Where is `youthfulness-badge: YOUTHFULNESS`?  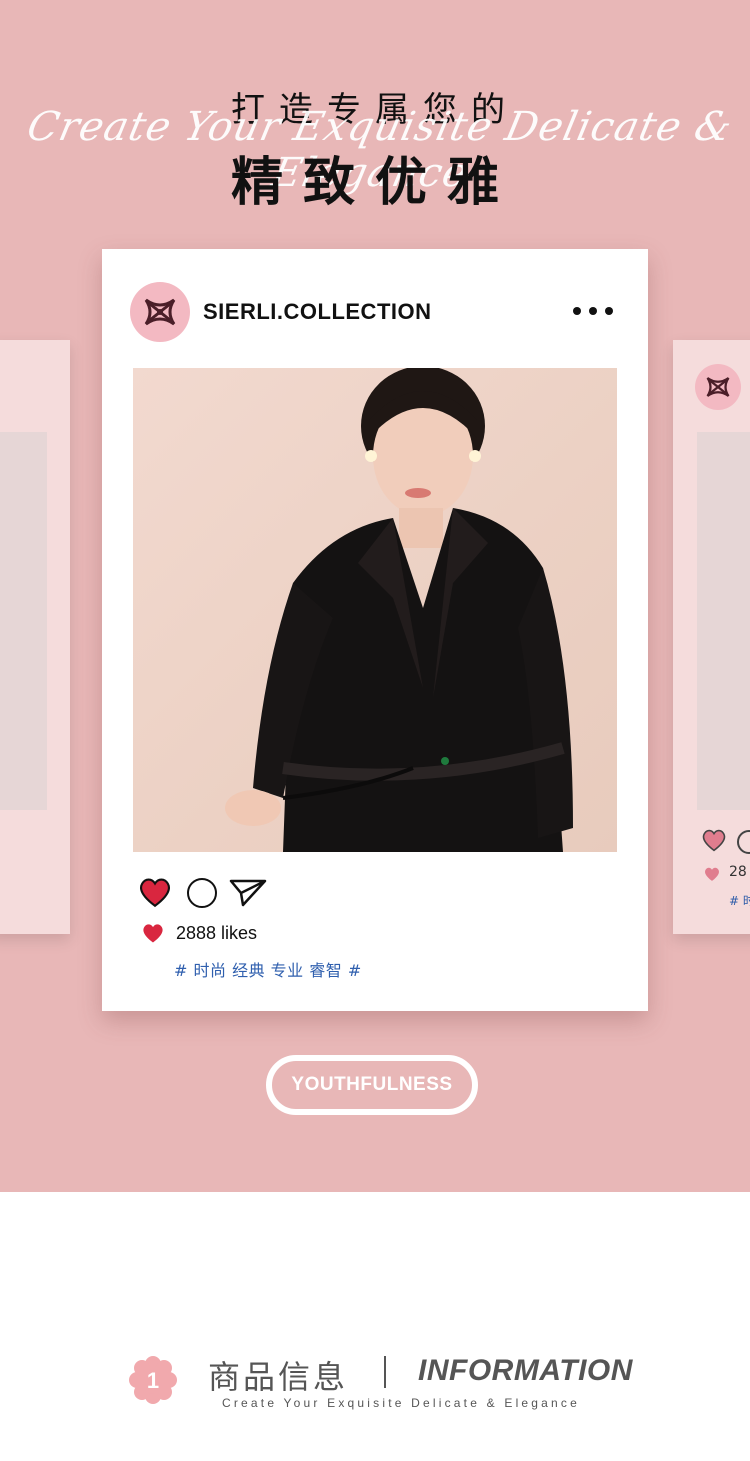
youthfulness-badge: YOUTHFULNESS is located at coordinates (372, 1085).